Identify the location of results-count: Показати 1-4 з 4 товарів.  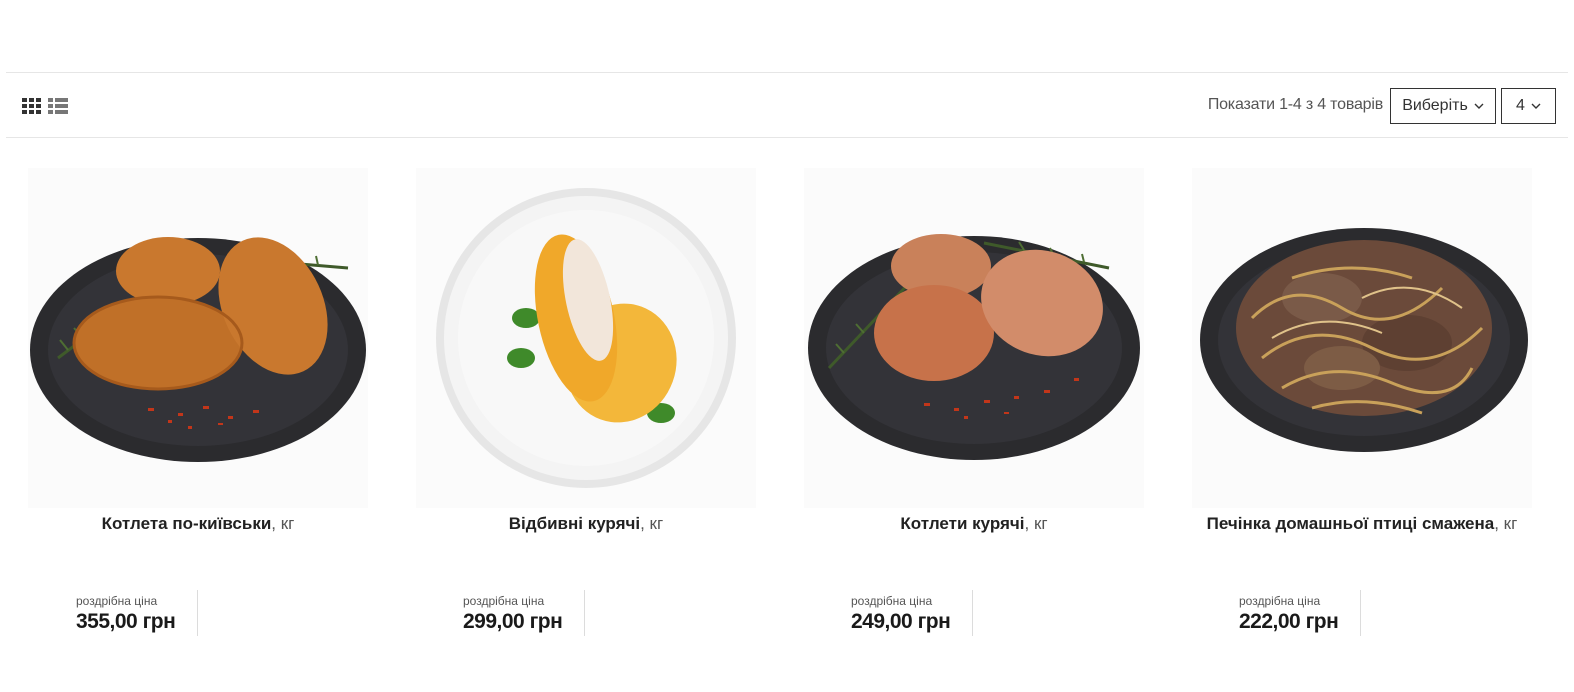
(1295, 104).